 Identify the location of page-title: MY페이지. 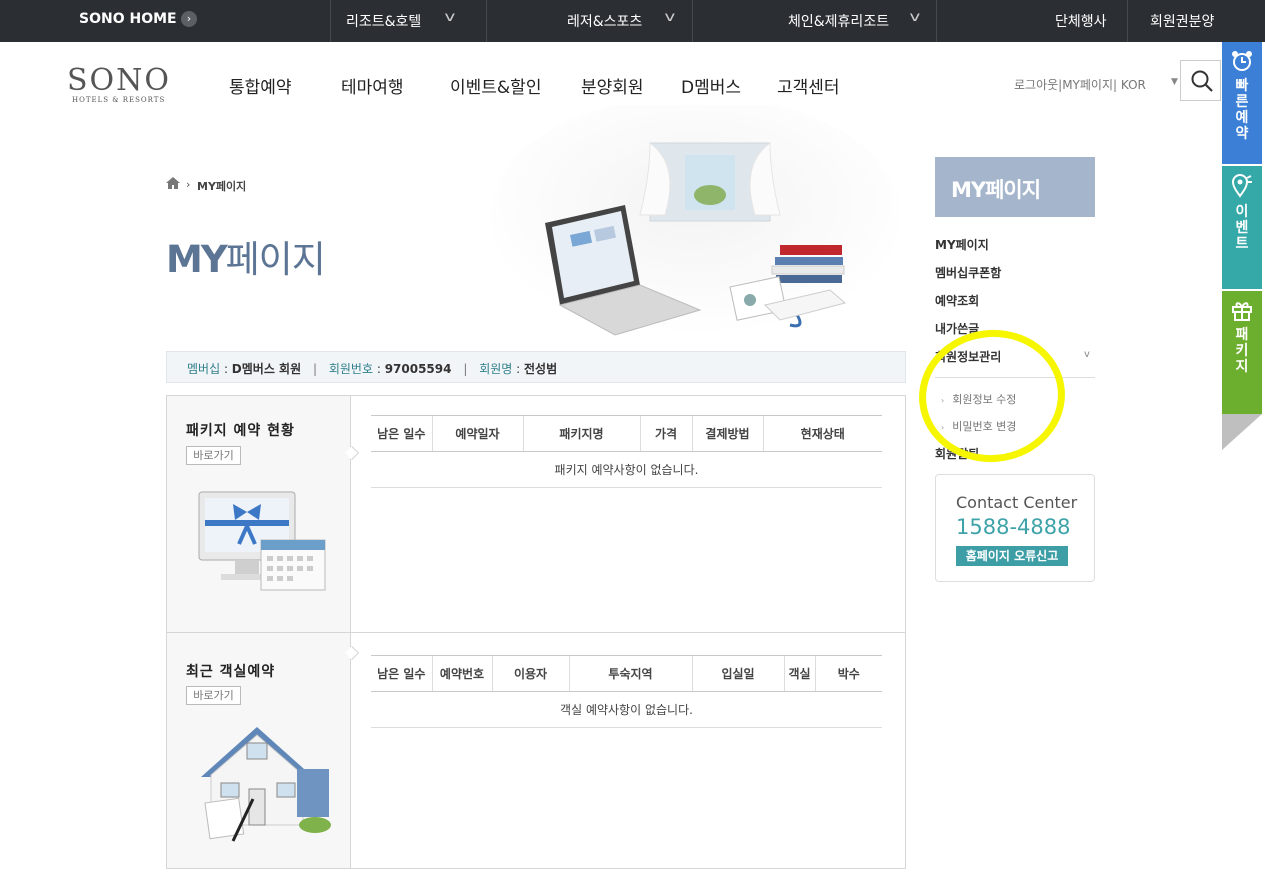
(246, 256).